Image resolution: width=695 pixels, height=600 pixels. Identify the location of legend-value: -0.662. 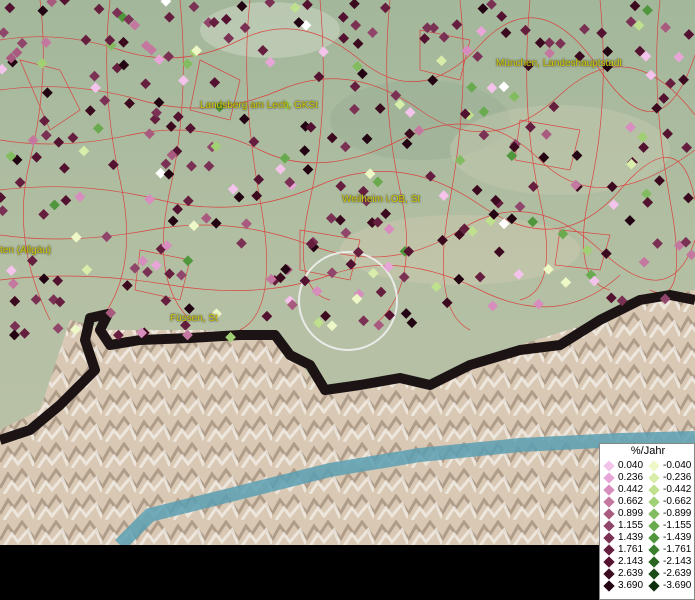
(677, 501).